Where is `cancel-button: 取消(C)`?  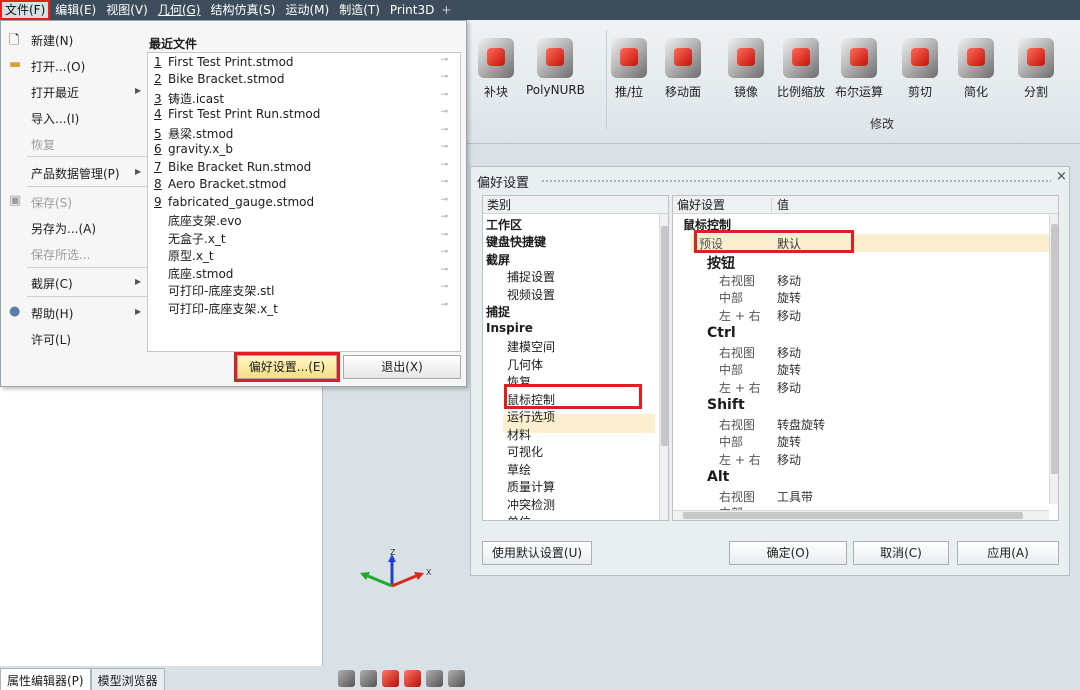 cancel-button: 取消(C) is located at coordinates (901, 553).